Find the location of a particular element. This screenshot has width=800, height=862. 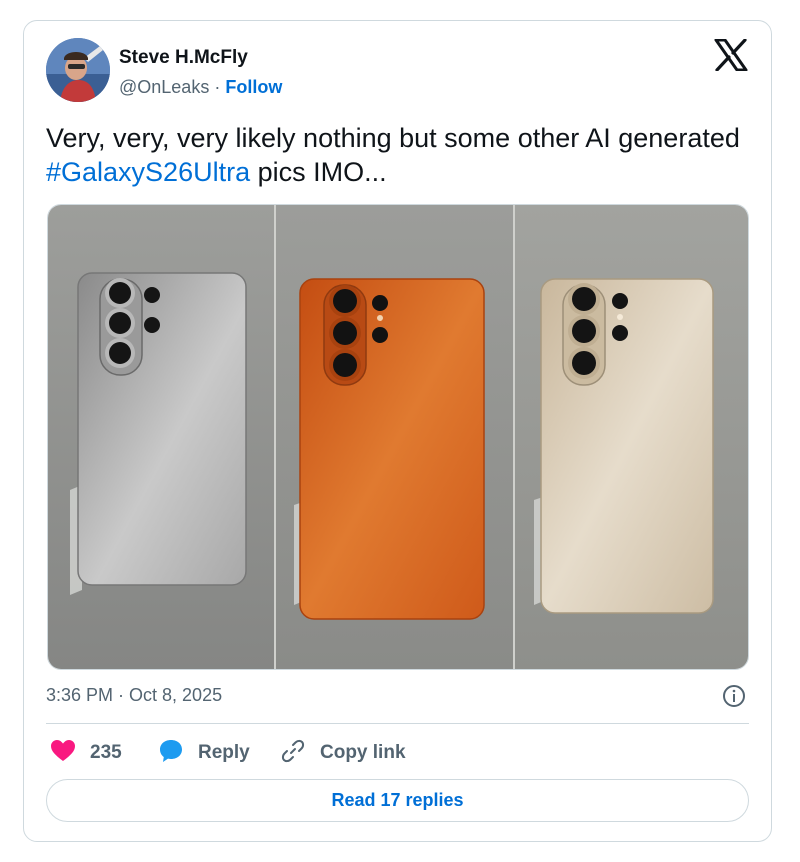

reply-bubble-icon is located at coordinates (171, 753).